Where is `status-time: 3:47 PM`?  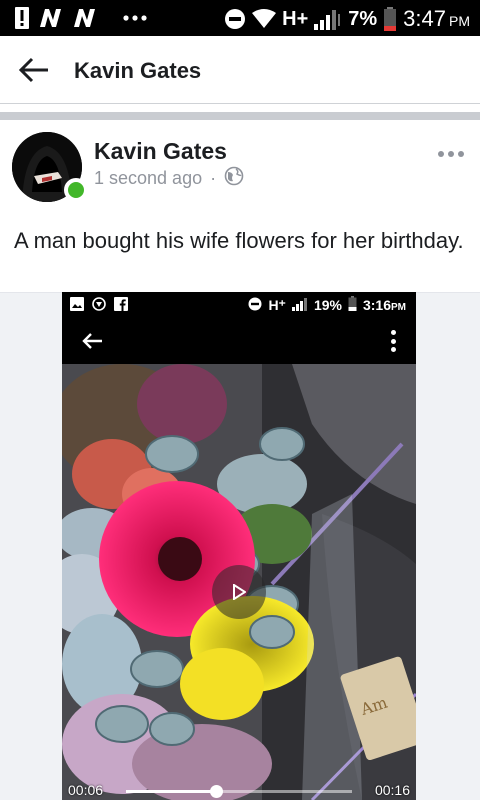 status-time: 3:47 PM is located at coordinates (436, 19).